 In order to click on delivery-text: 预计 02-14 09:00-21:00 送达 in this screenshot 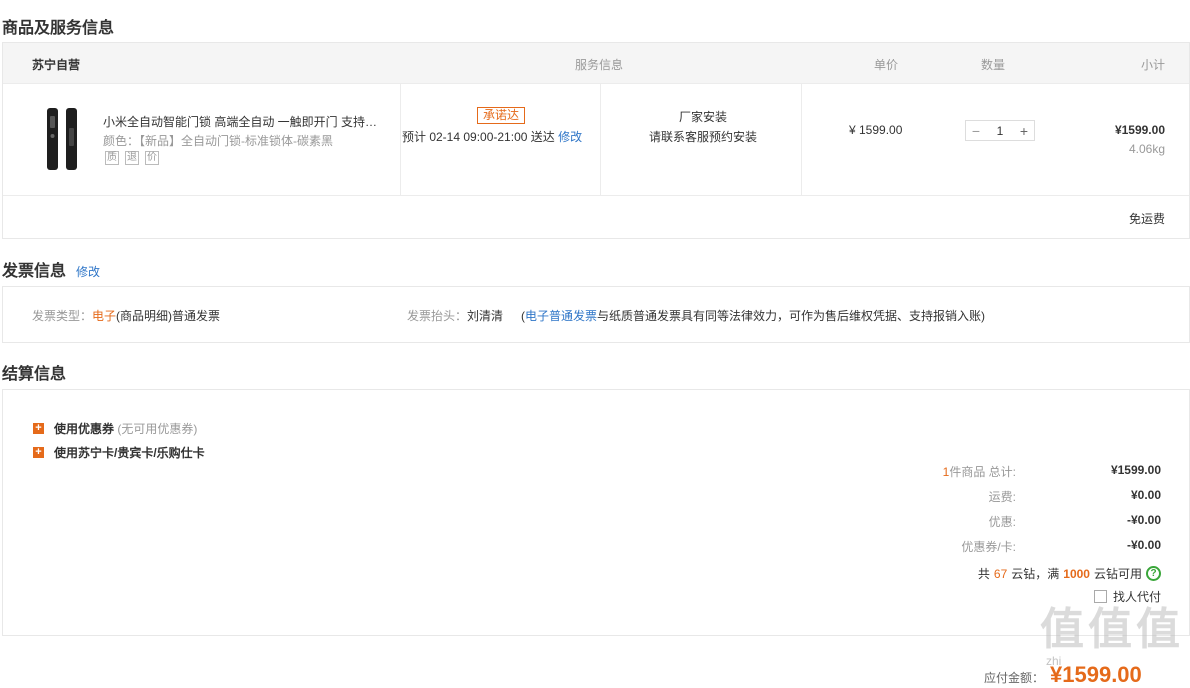, I will do `click(478, 137)`.